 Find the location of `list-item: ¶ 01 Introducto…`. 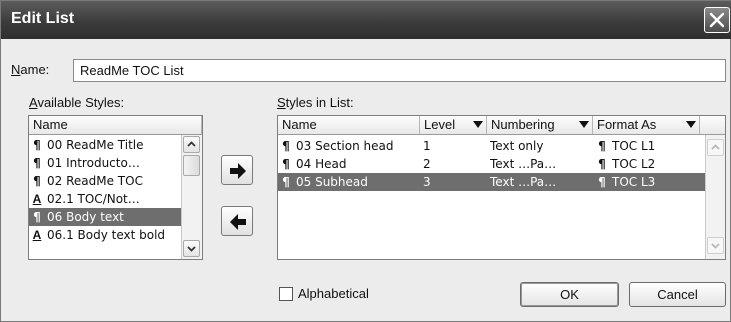

list-item: ¶ 01 Introducto… is located at coordinates (105, 163).